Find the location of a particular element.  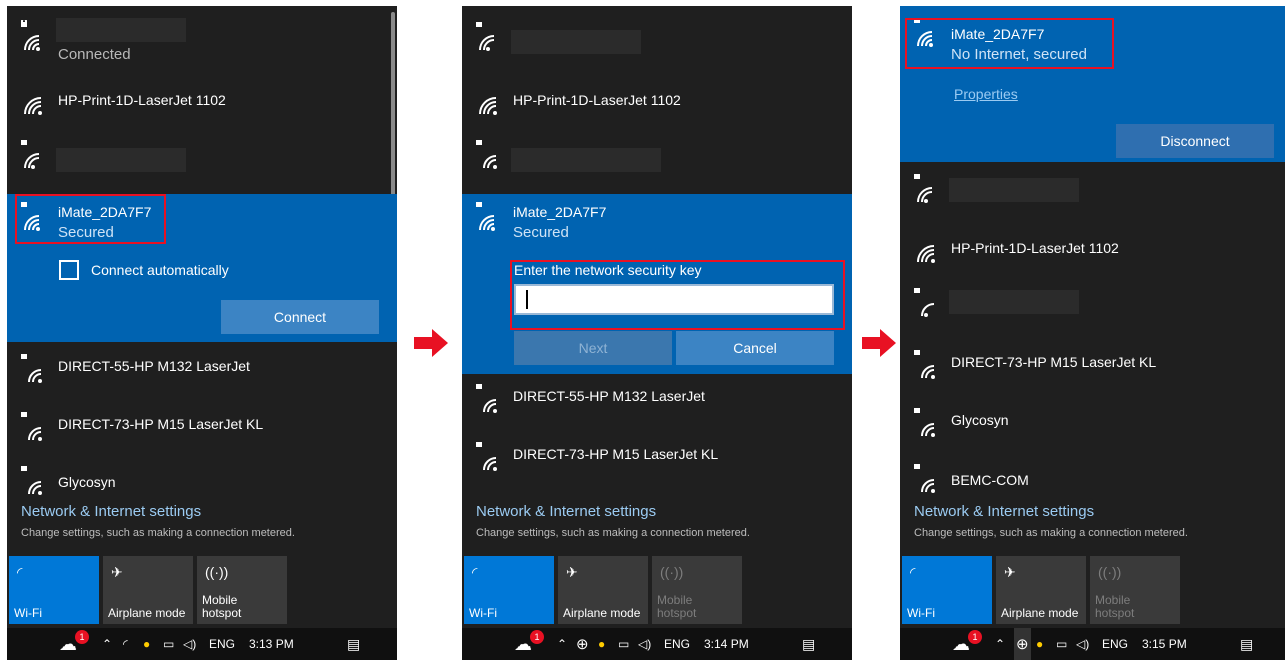

clock: 3:14 PM is located at coordinates (726, 644).